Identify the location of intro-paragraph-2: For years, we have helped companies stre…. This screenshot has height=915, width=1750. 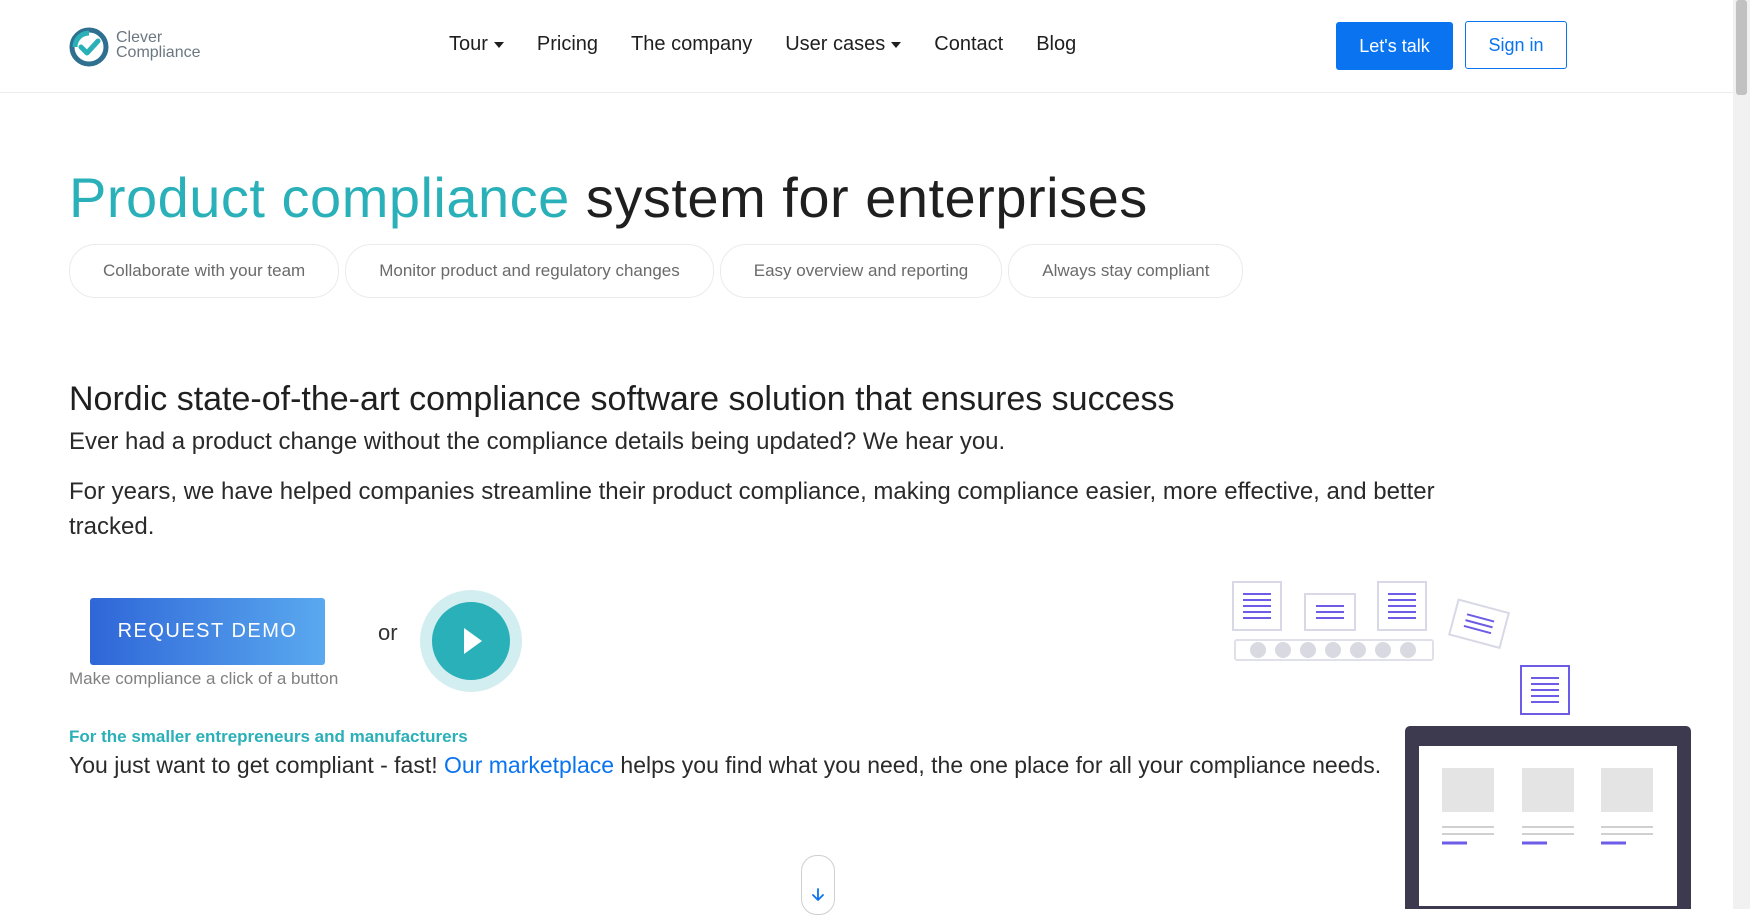
(752, 509).